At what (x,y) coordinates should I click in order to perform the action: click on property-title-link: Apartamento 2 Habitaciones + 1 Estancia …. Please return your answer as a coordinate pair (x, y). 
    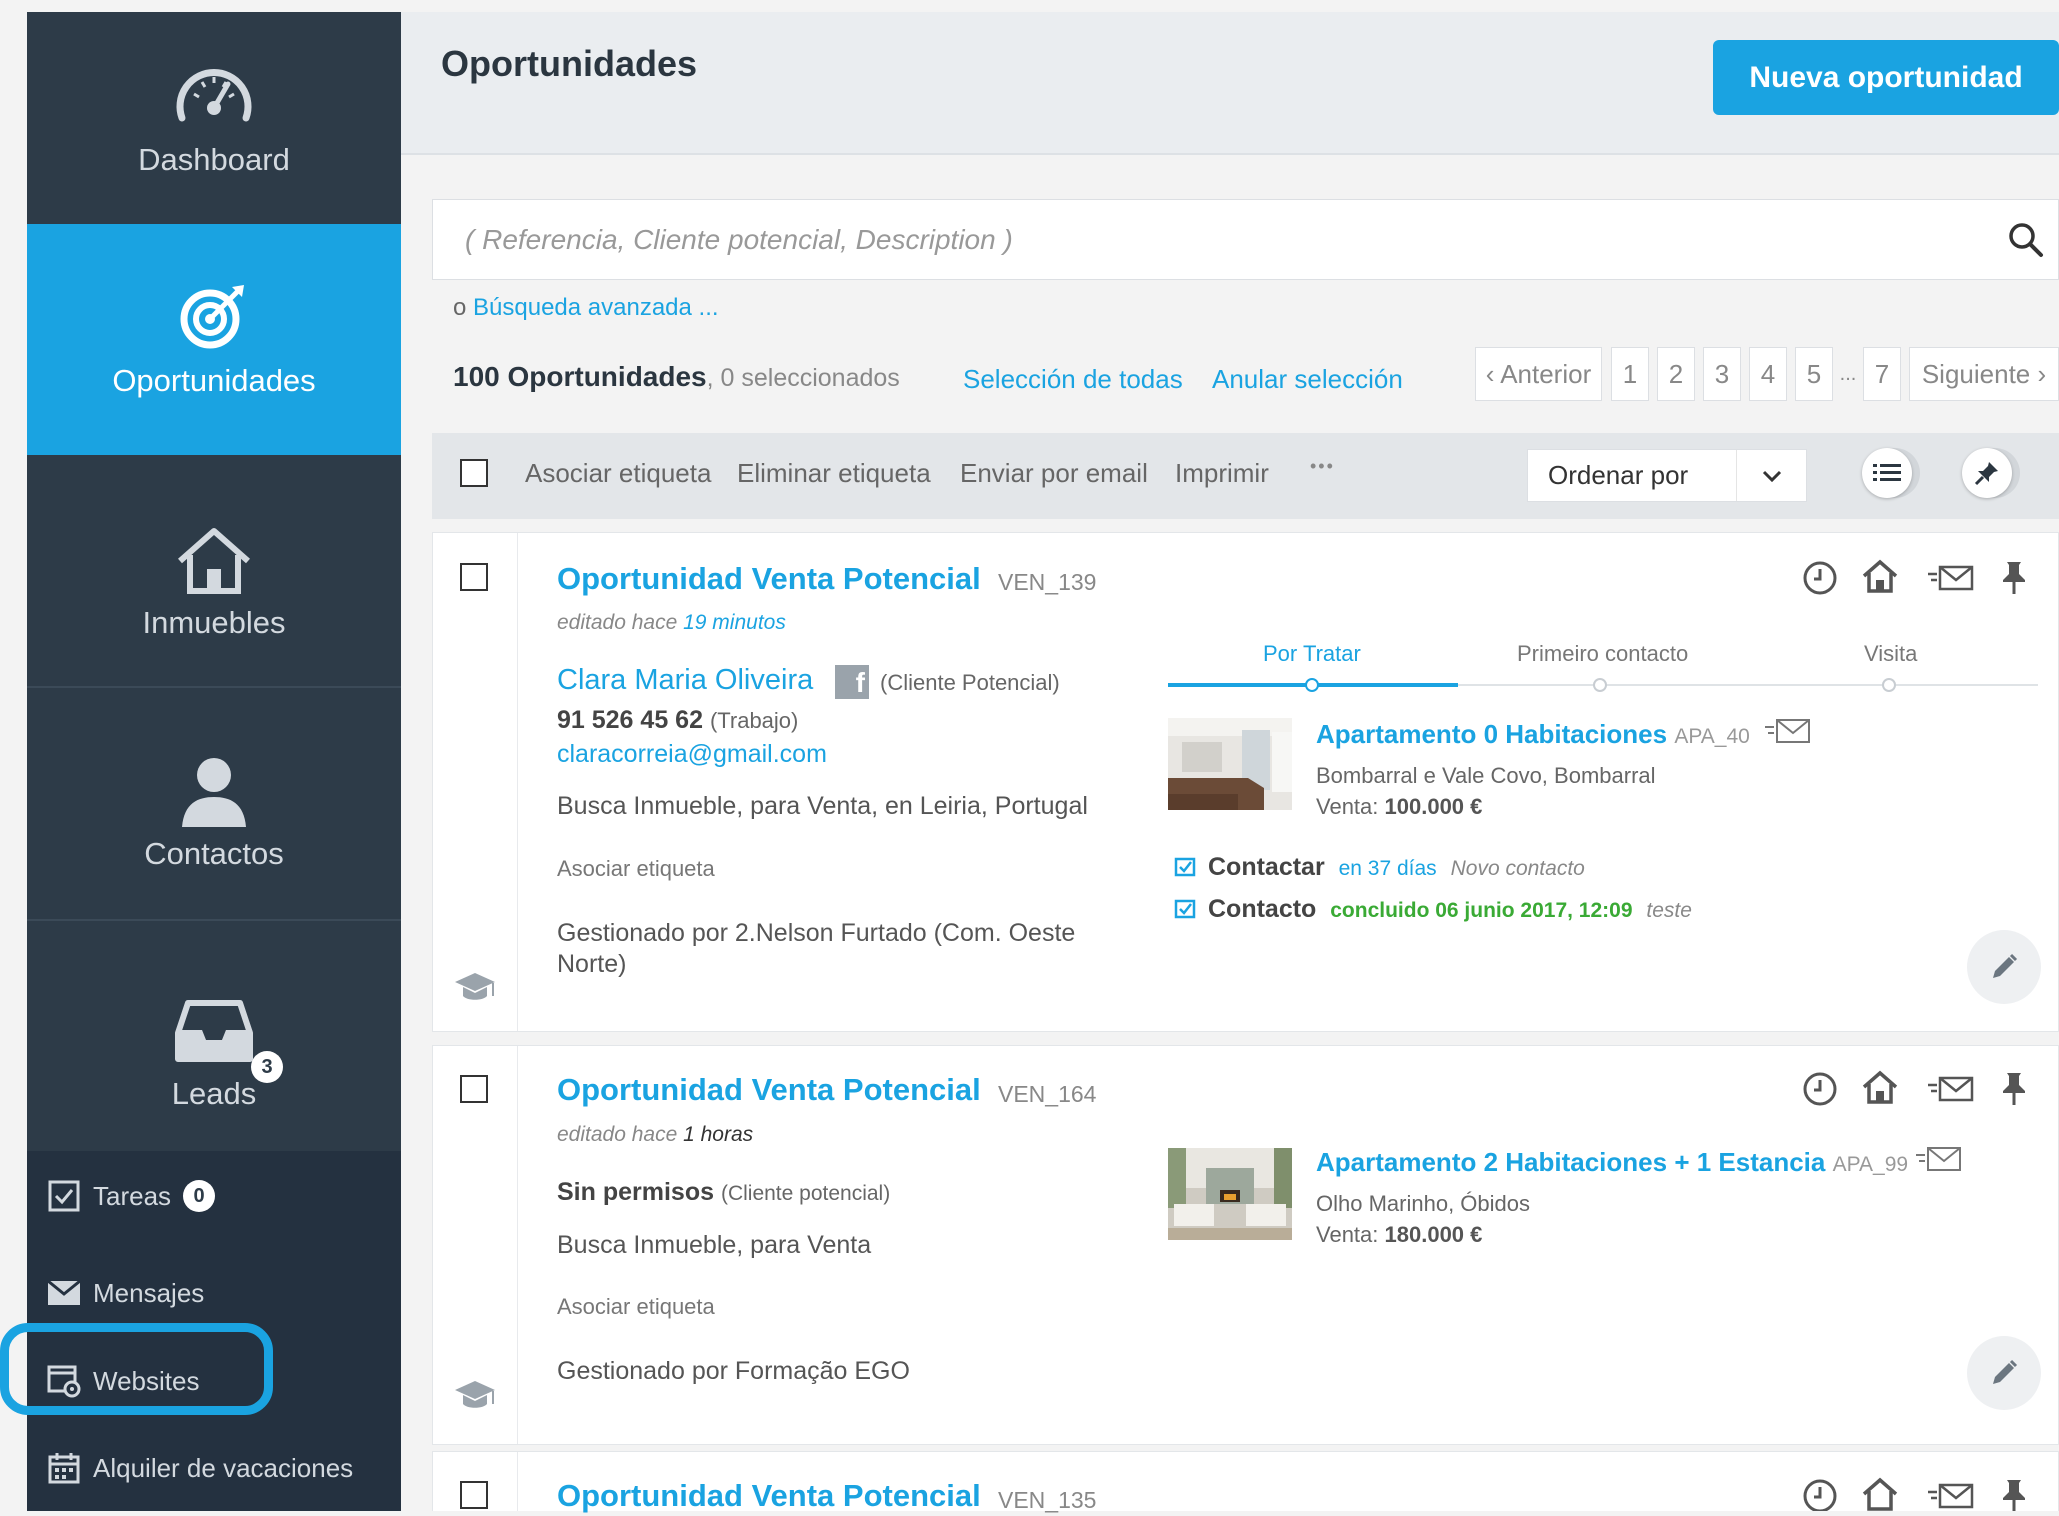
    Looking at the image, I should click on (1612, 1162).